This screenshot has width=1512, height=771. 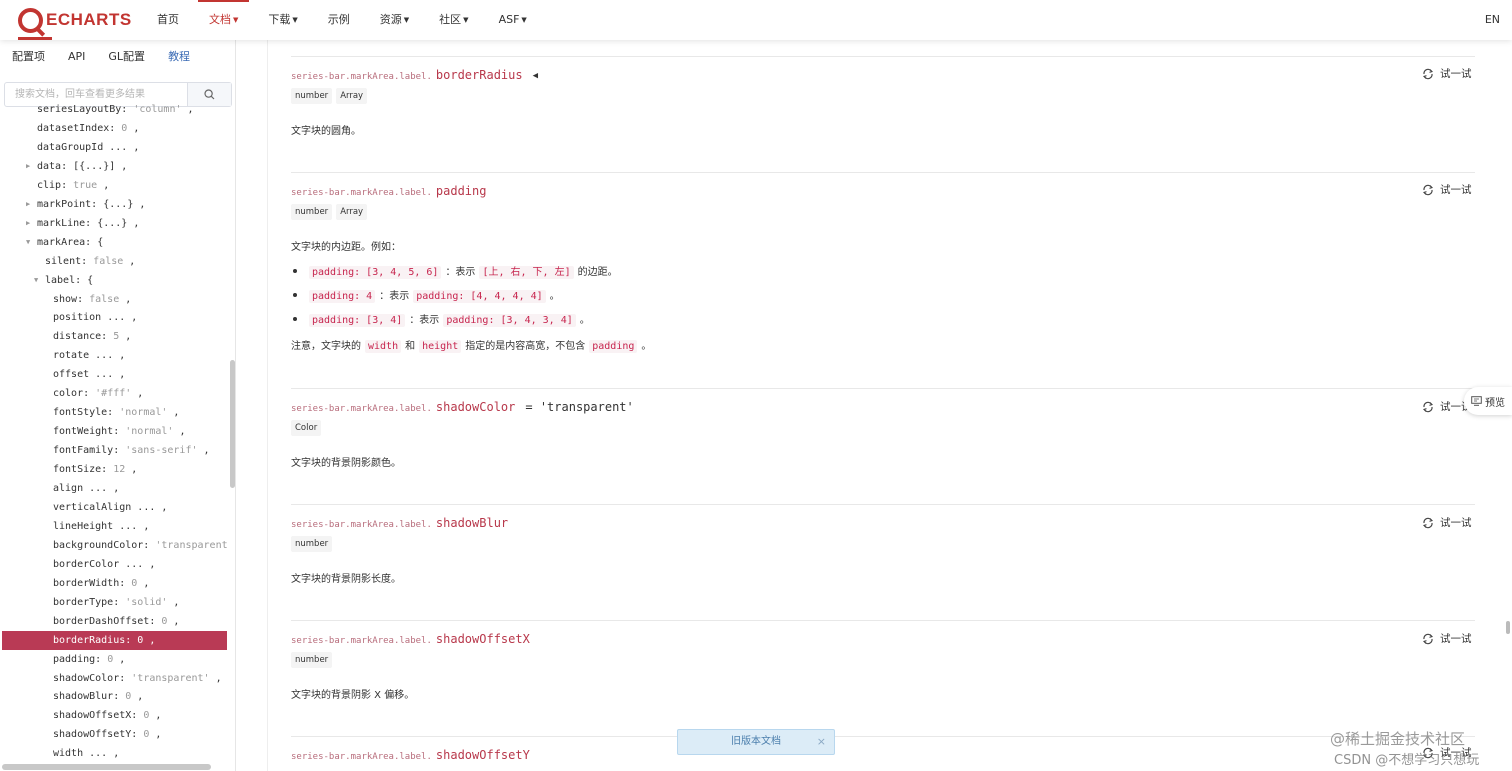 I want to click on tree-item: borderWidth: 0 ,, so click(x=114, y=583).